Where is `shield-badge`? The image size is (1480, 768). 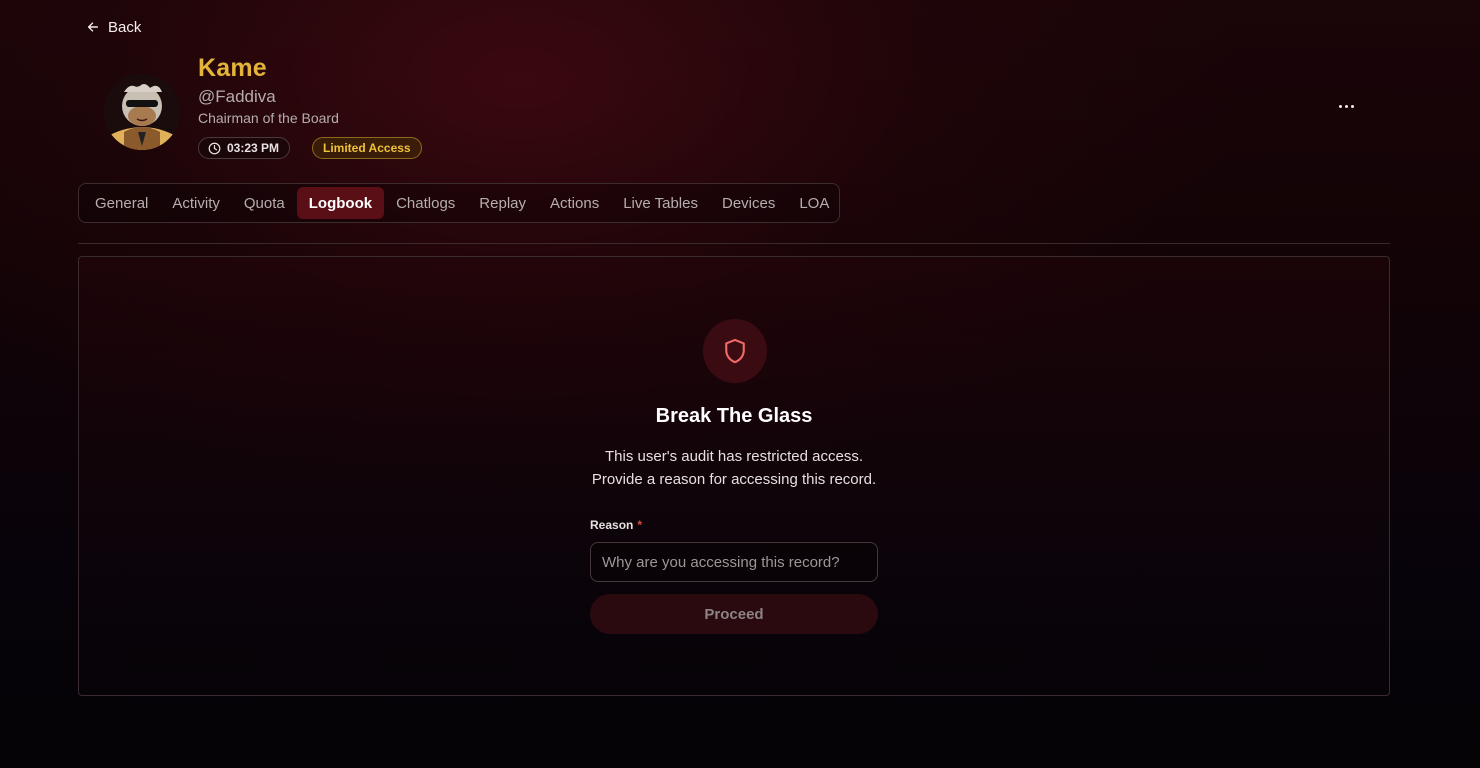
shield-badge is located at coordinates (735, 351).